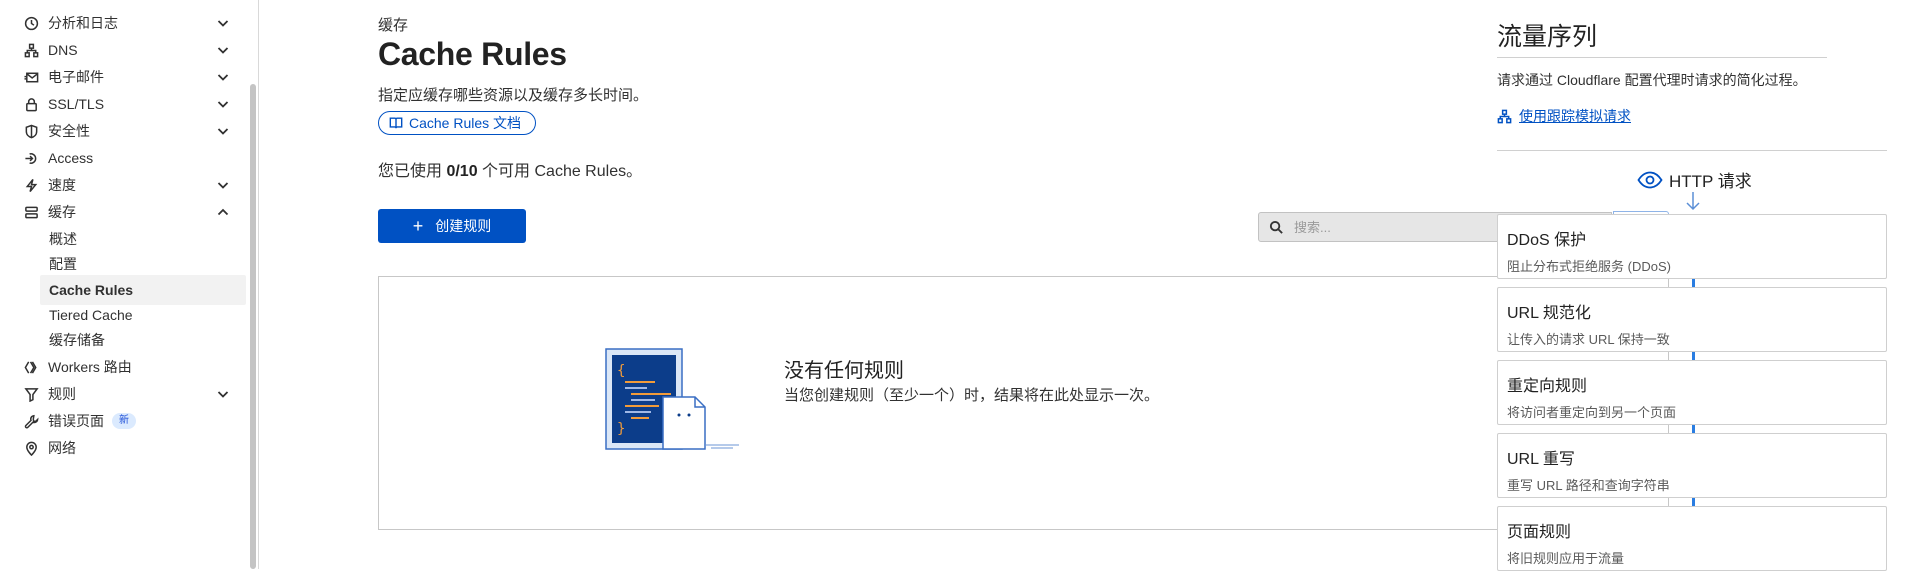 The width and height of the screenshot is (1906, 571). Describe the element at coordinates (1539, 532) in the screenshot. I see `flow-card-title: 页面规则` at that location.